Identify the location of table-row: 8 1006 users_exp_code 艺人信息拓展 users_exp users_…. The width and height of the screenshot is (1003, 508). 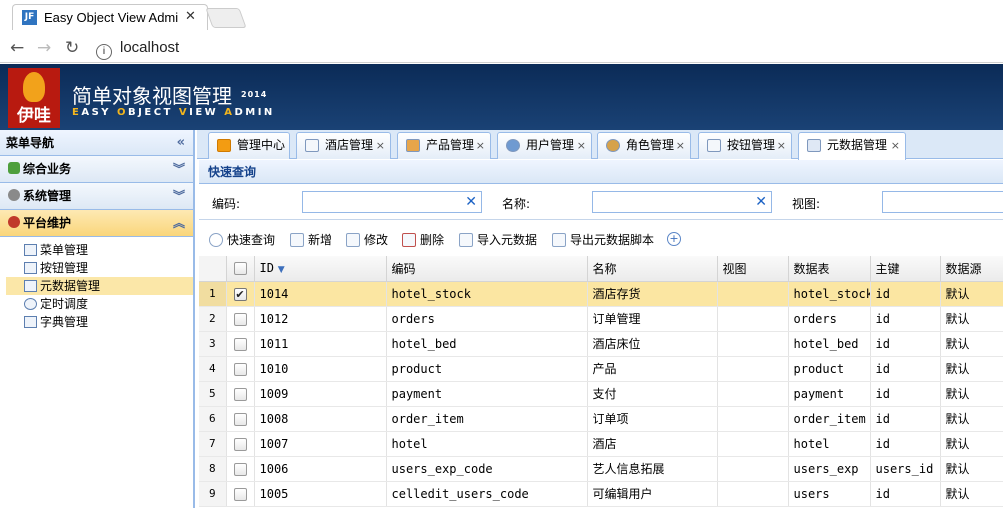
(601, 469).